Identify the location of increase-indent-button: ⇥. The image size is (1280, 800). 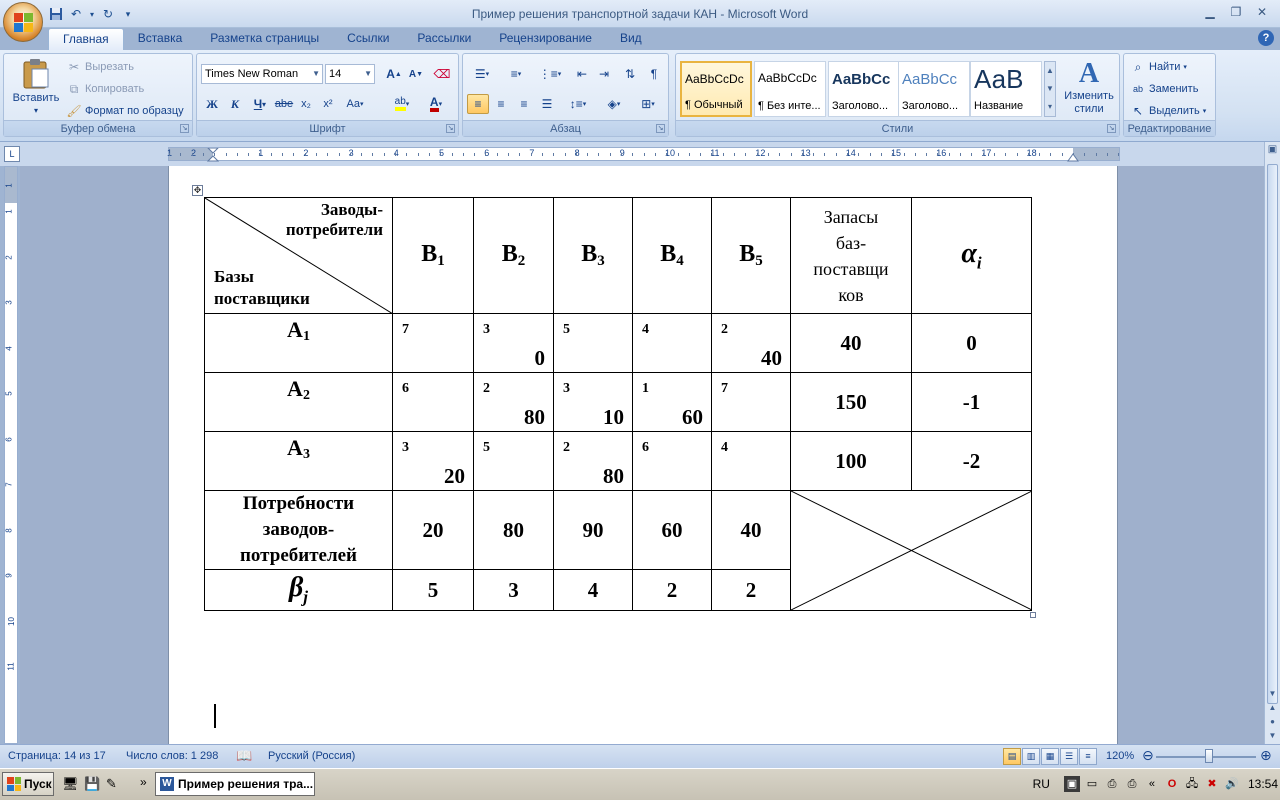
(604, 74).